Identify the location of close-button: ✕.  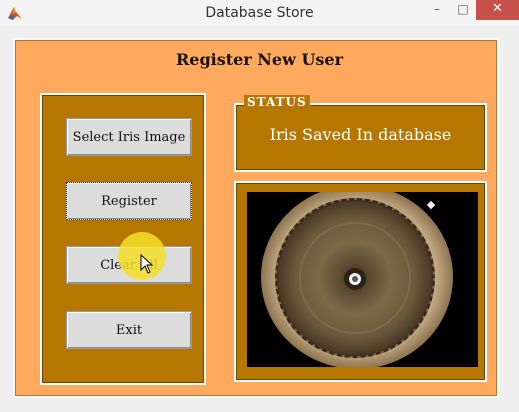
(497, 10).